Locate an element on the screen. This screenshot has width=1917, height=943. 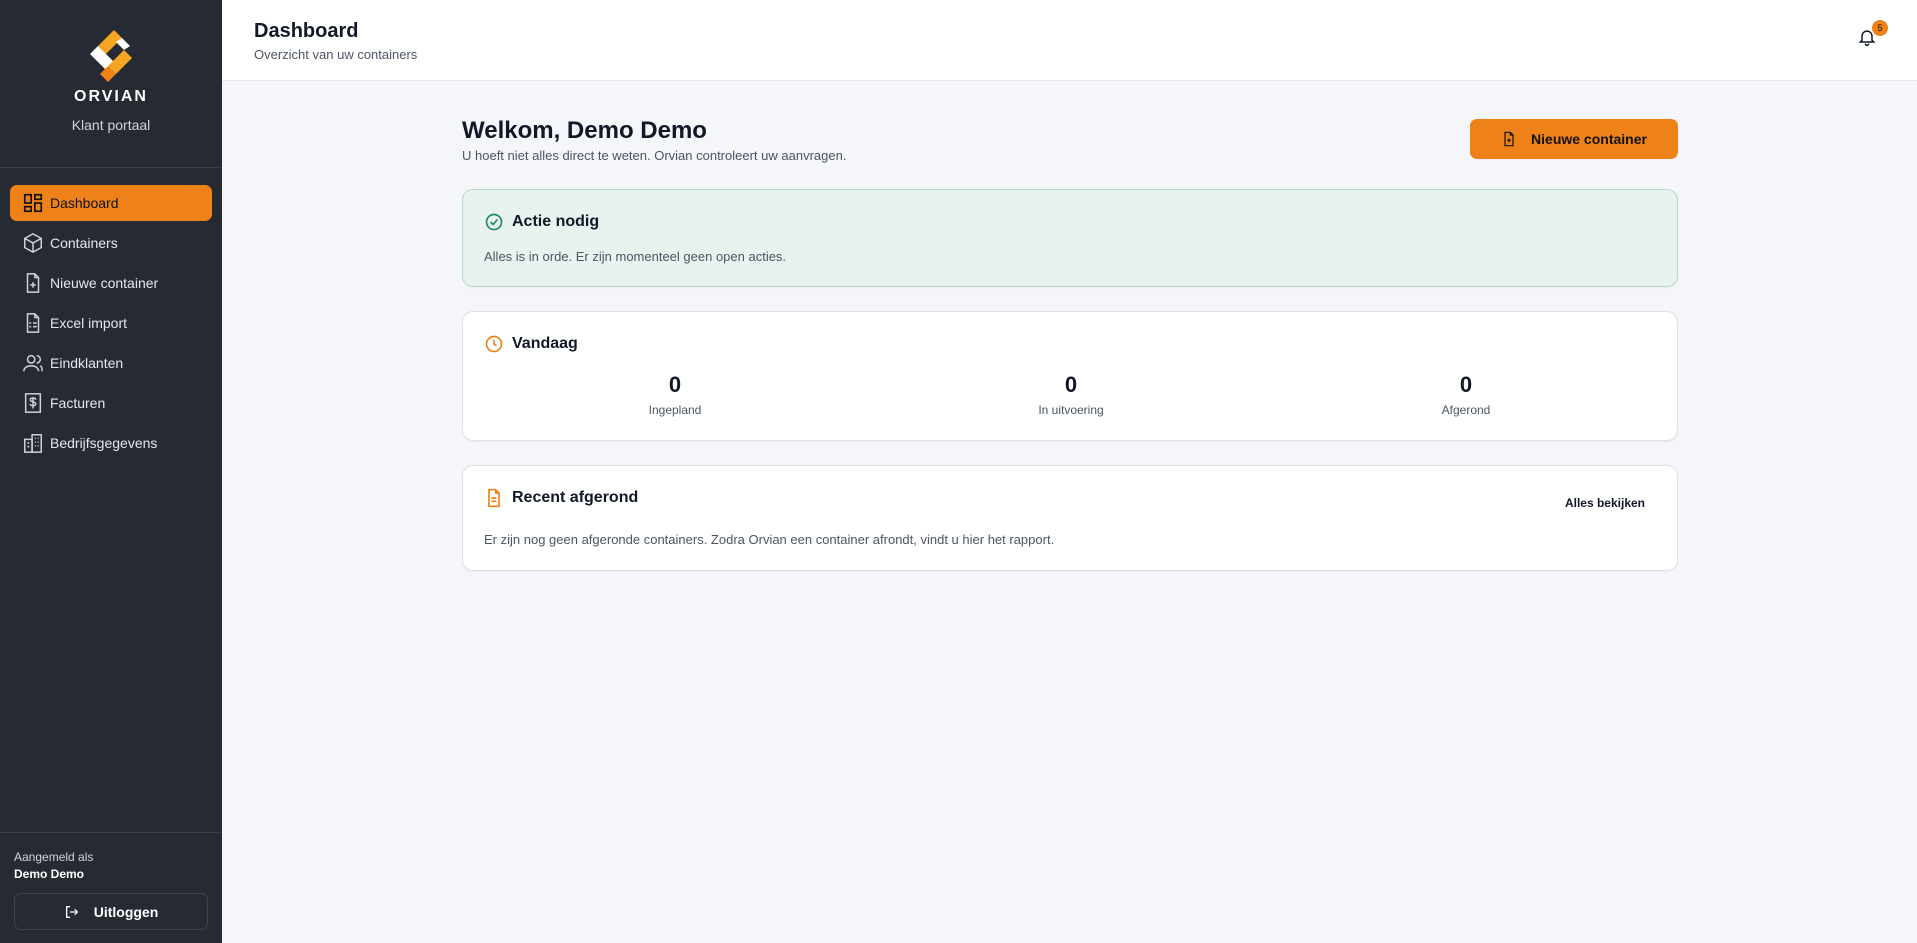
sidebar-item-excel-import: Excel import is located at coordinates (111, 323).